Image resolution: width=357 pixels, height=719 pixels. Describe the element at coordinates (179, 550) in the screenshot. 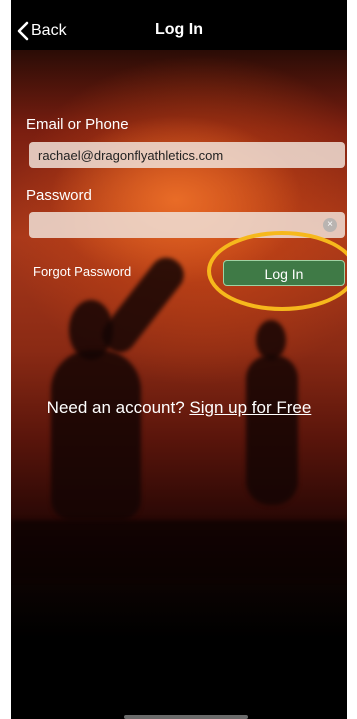

I see `ground-shadow` at that location.